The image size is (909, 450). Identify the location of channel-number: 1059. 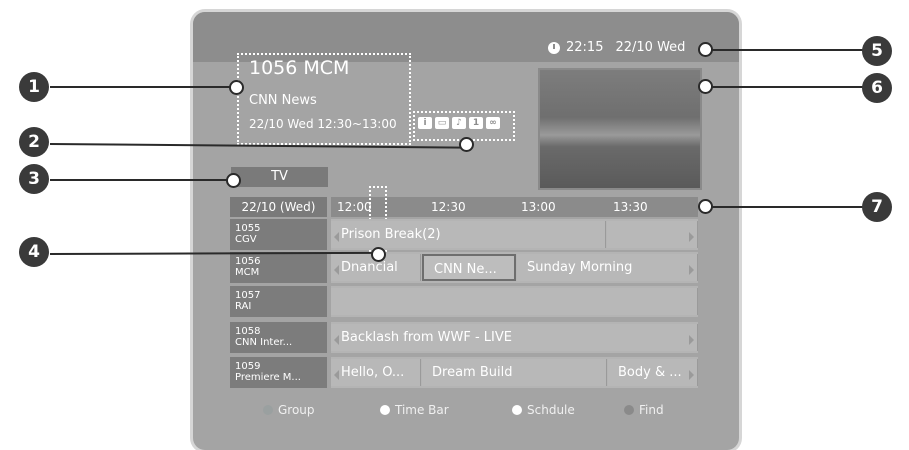
(248, 366).